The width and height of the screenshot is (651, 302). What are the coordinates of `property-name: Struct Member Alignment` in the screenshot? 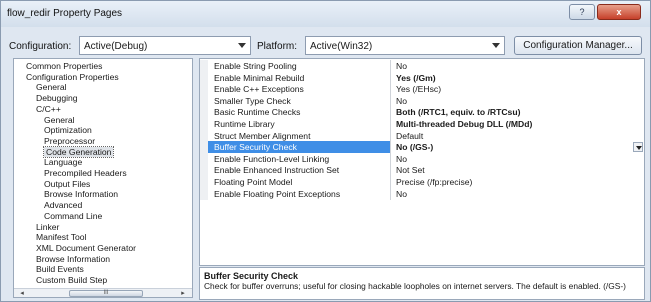 It's located at (262, 135).